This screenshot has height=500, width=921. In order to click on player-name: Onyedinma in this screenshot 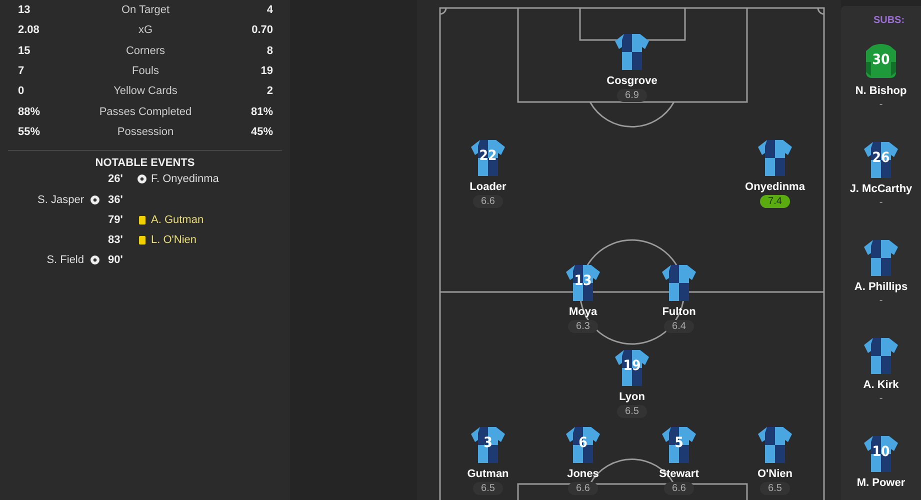, I will do `click(775, 187)`.